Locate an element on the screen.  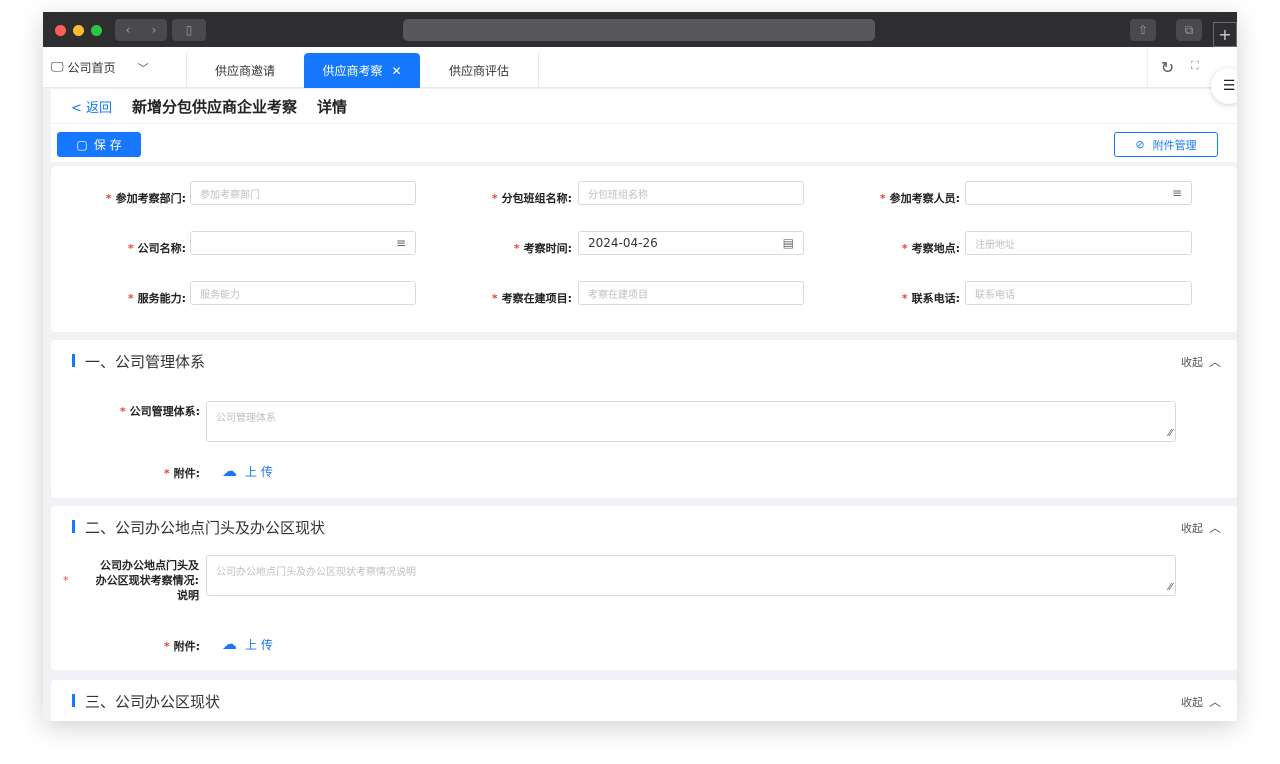
time-label: * 考察时间: is located at coordinates (542, 248).